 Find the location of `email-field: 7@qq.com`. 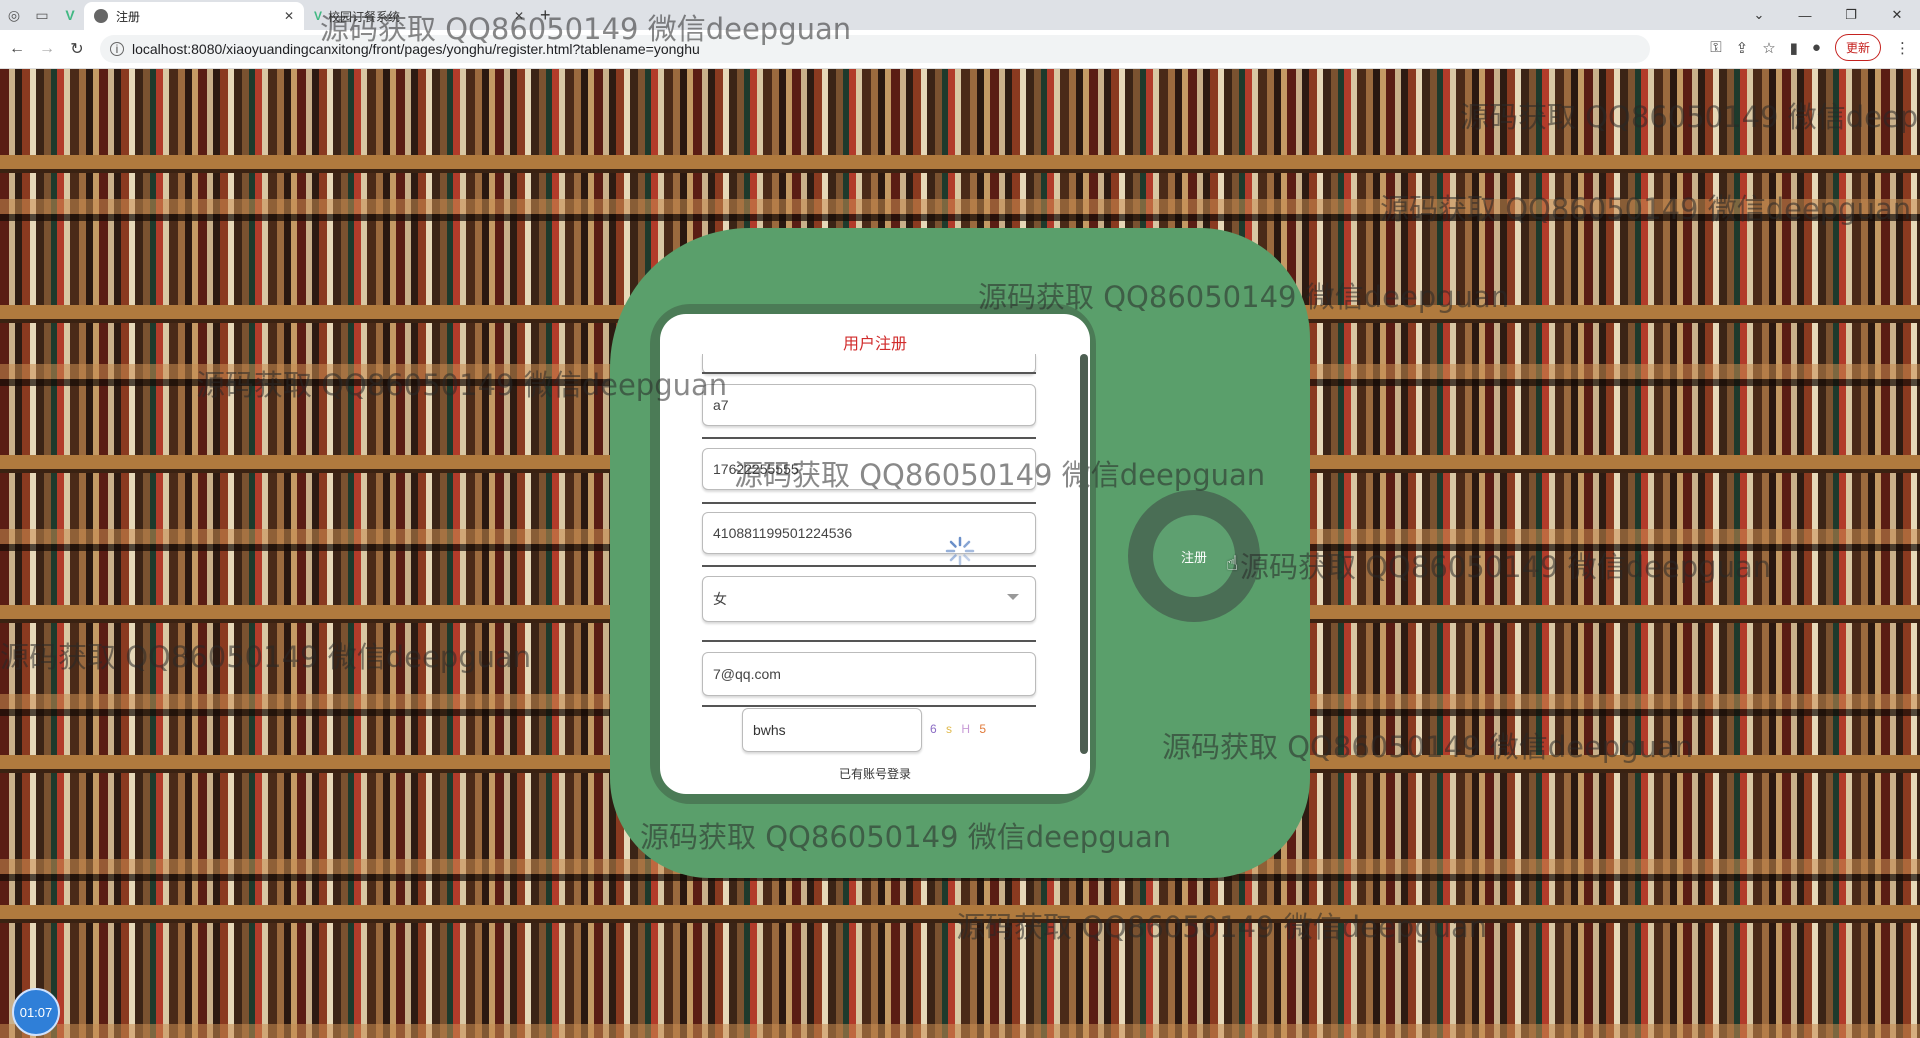

email-field: 7@qq.com is located at coordinates (869, 674).